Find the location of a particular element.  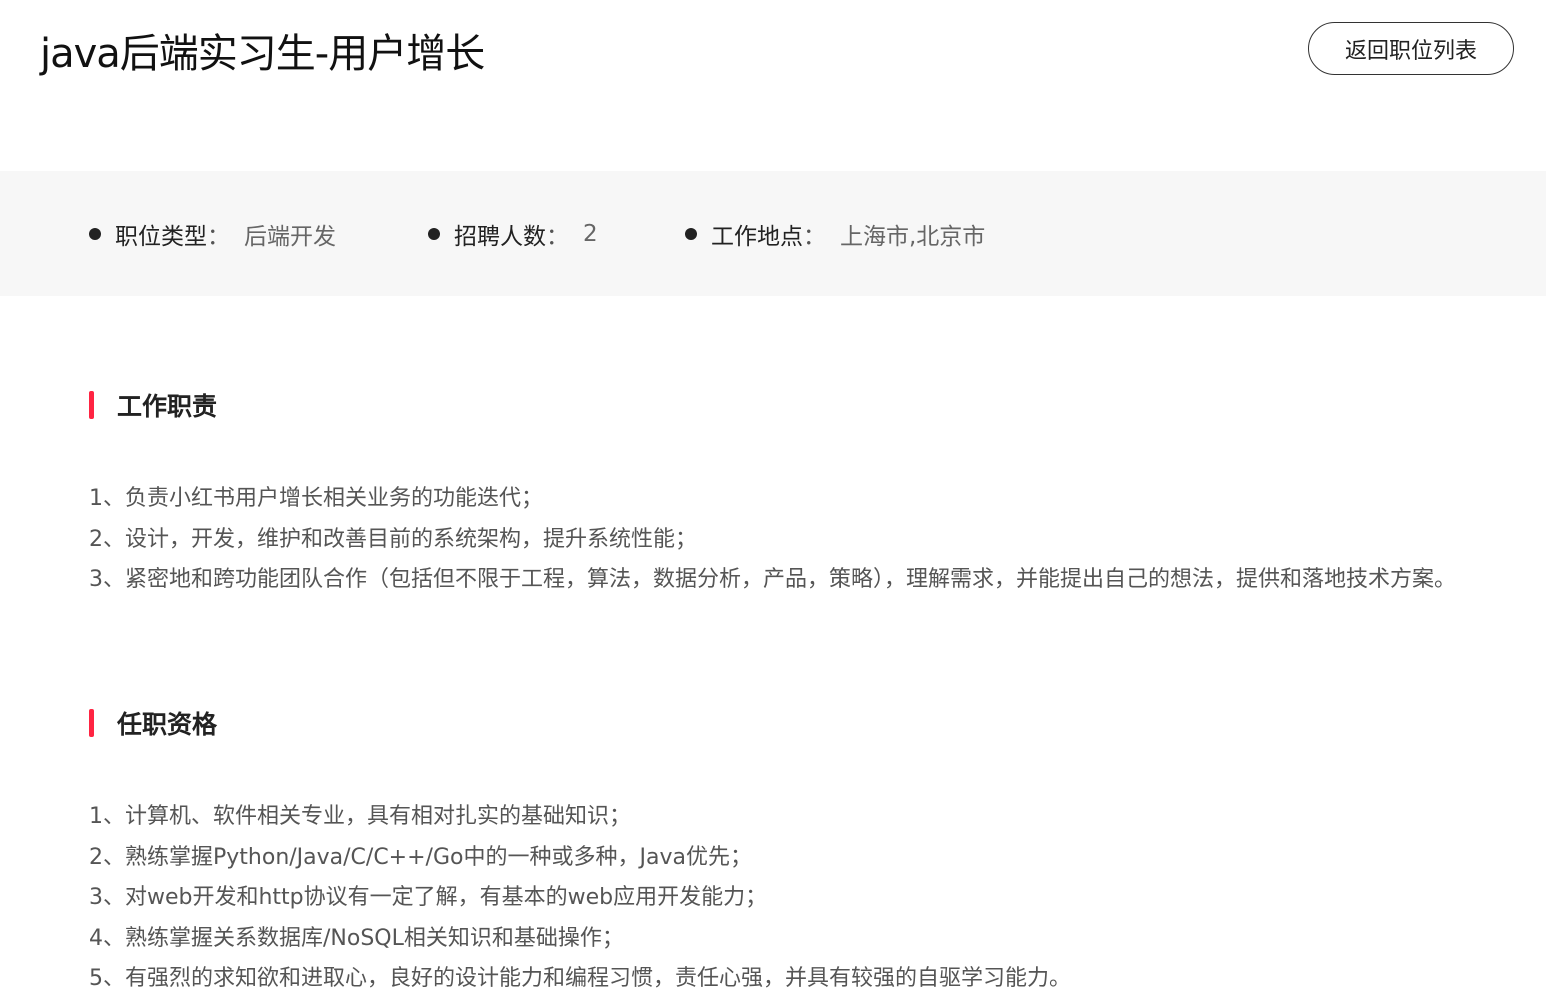

meta-item-location: 工作地点 ： 上海市,北京市 is located at coordinates (835, 233).